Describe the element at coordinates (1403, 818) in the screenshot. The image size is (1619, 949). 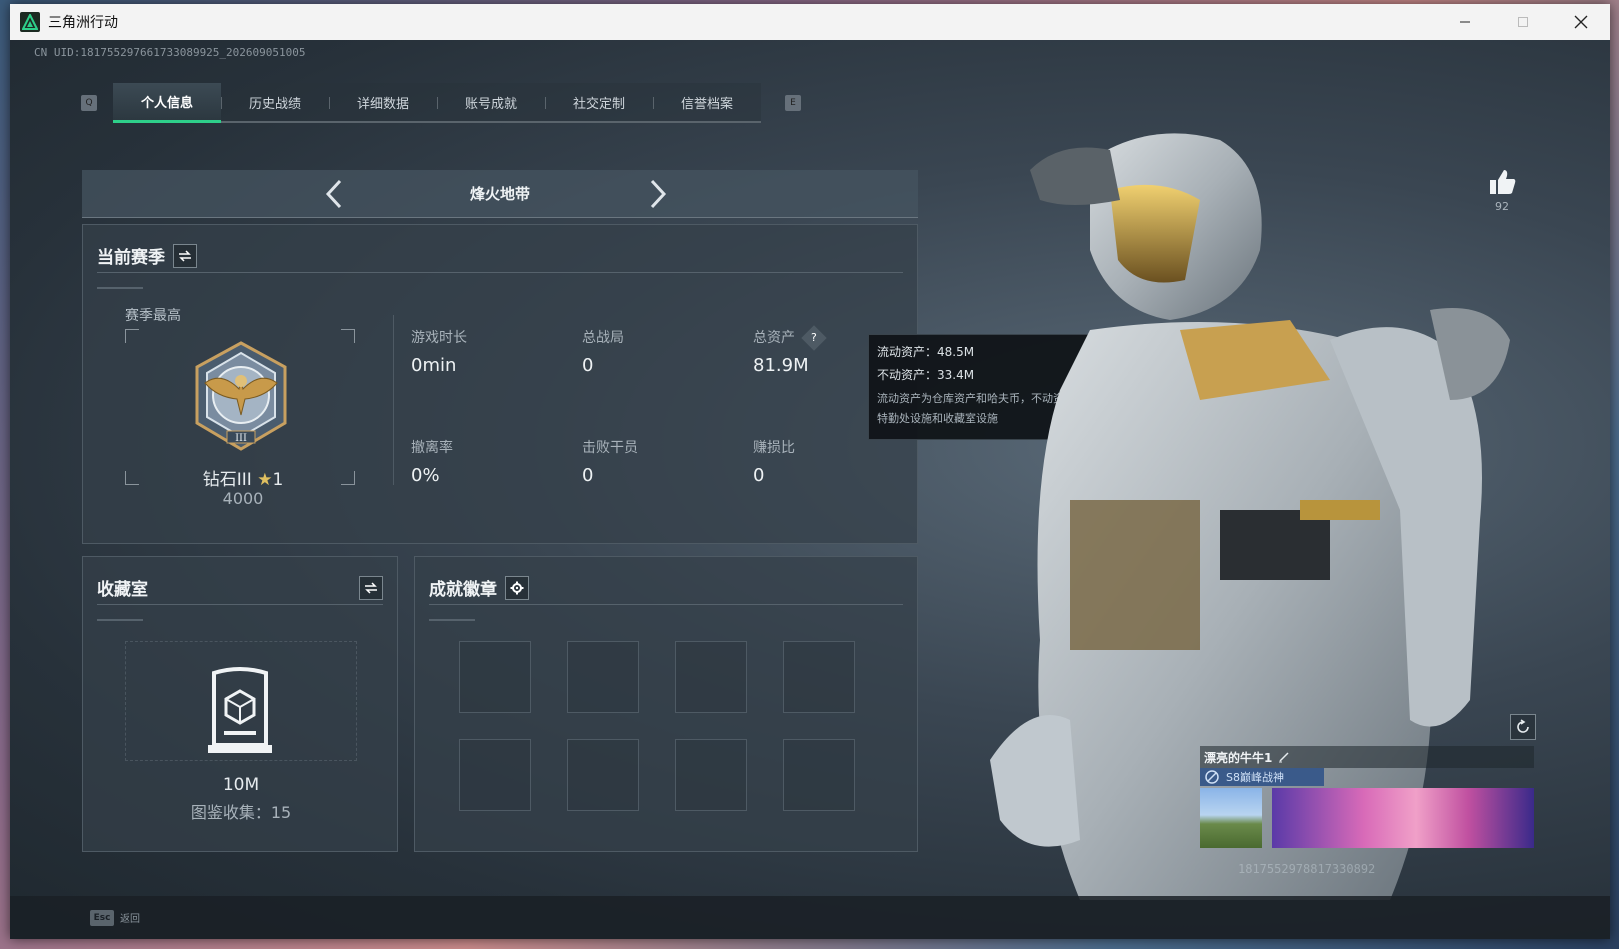
I see `profile-banner` at that location.